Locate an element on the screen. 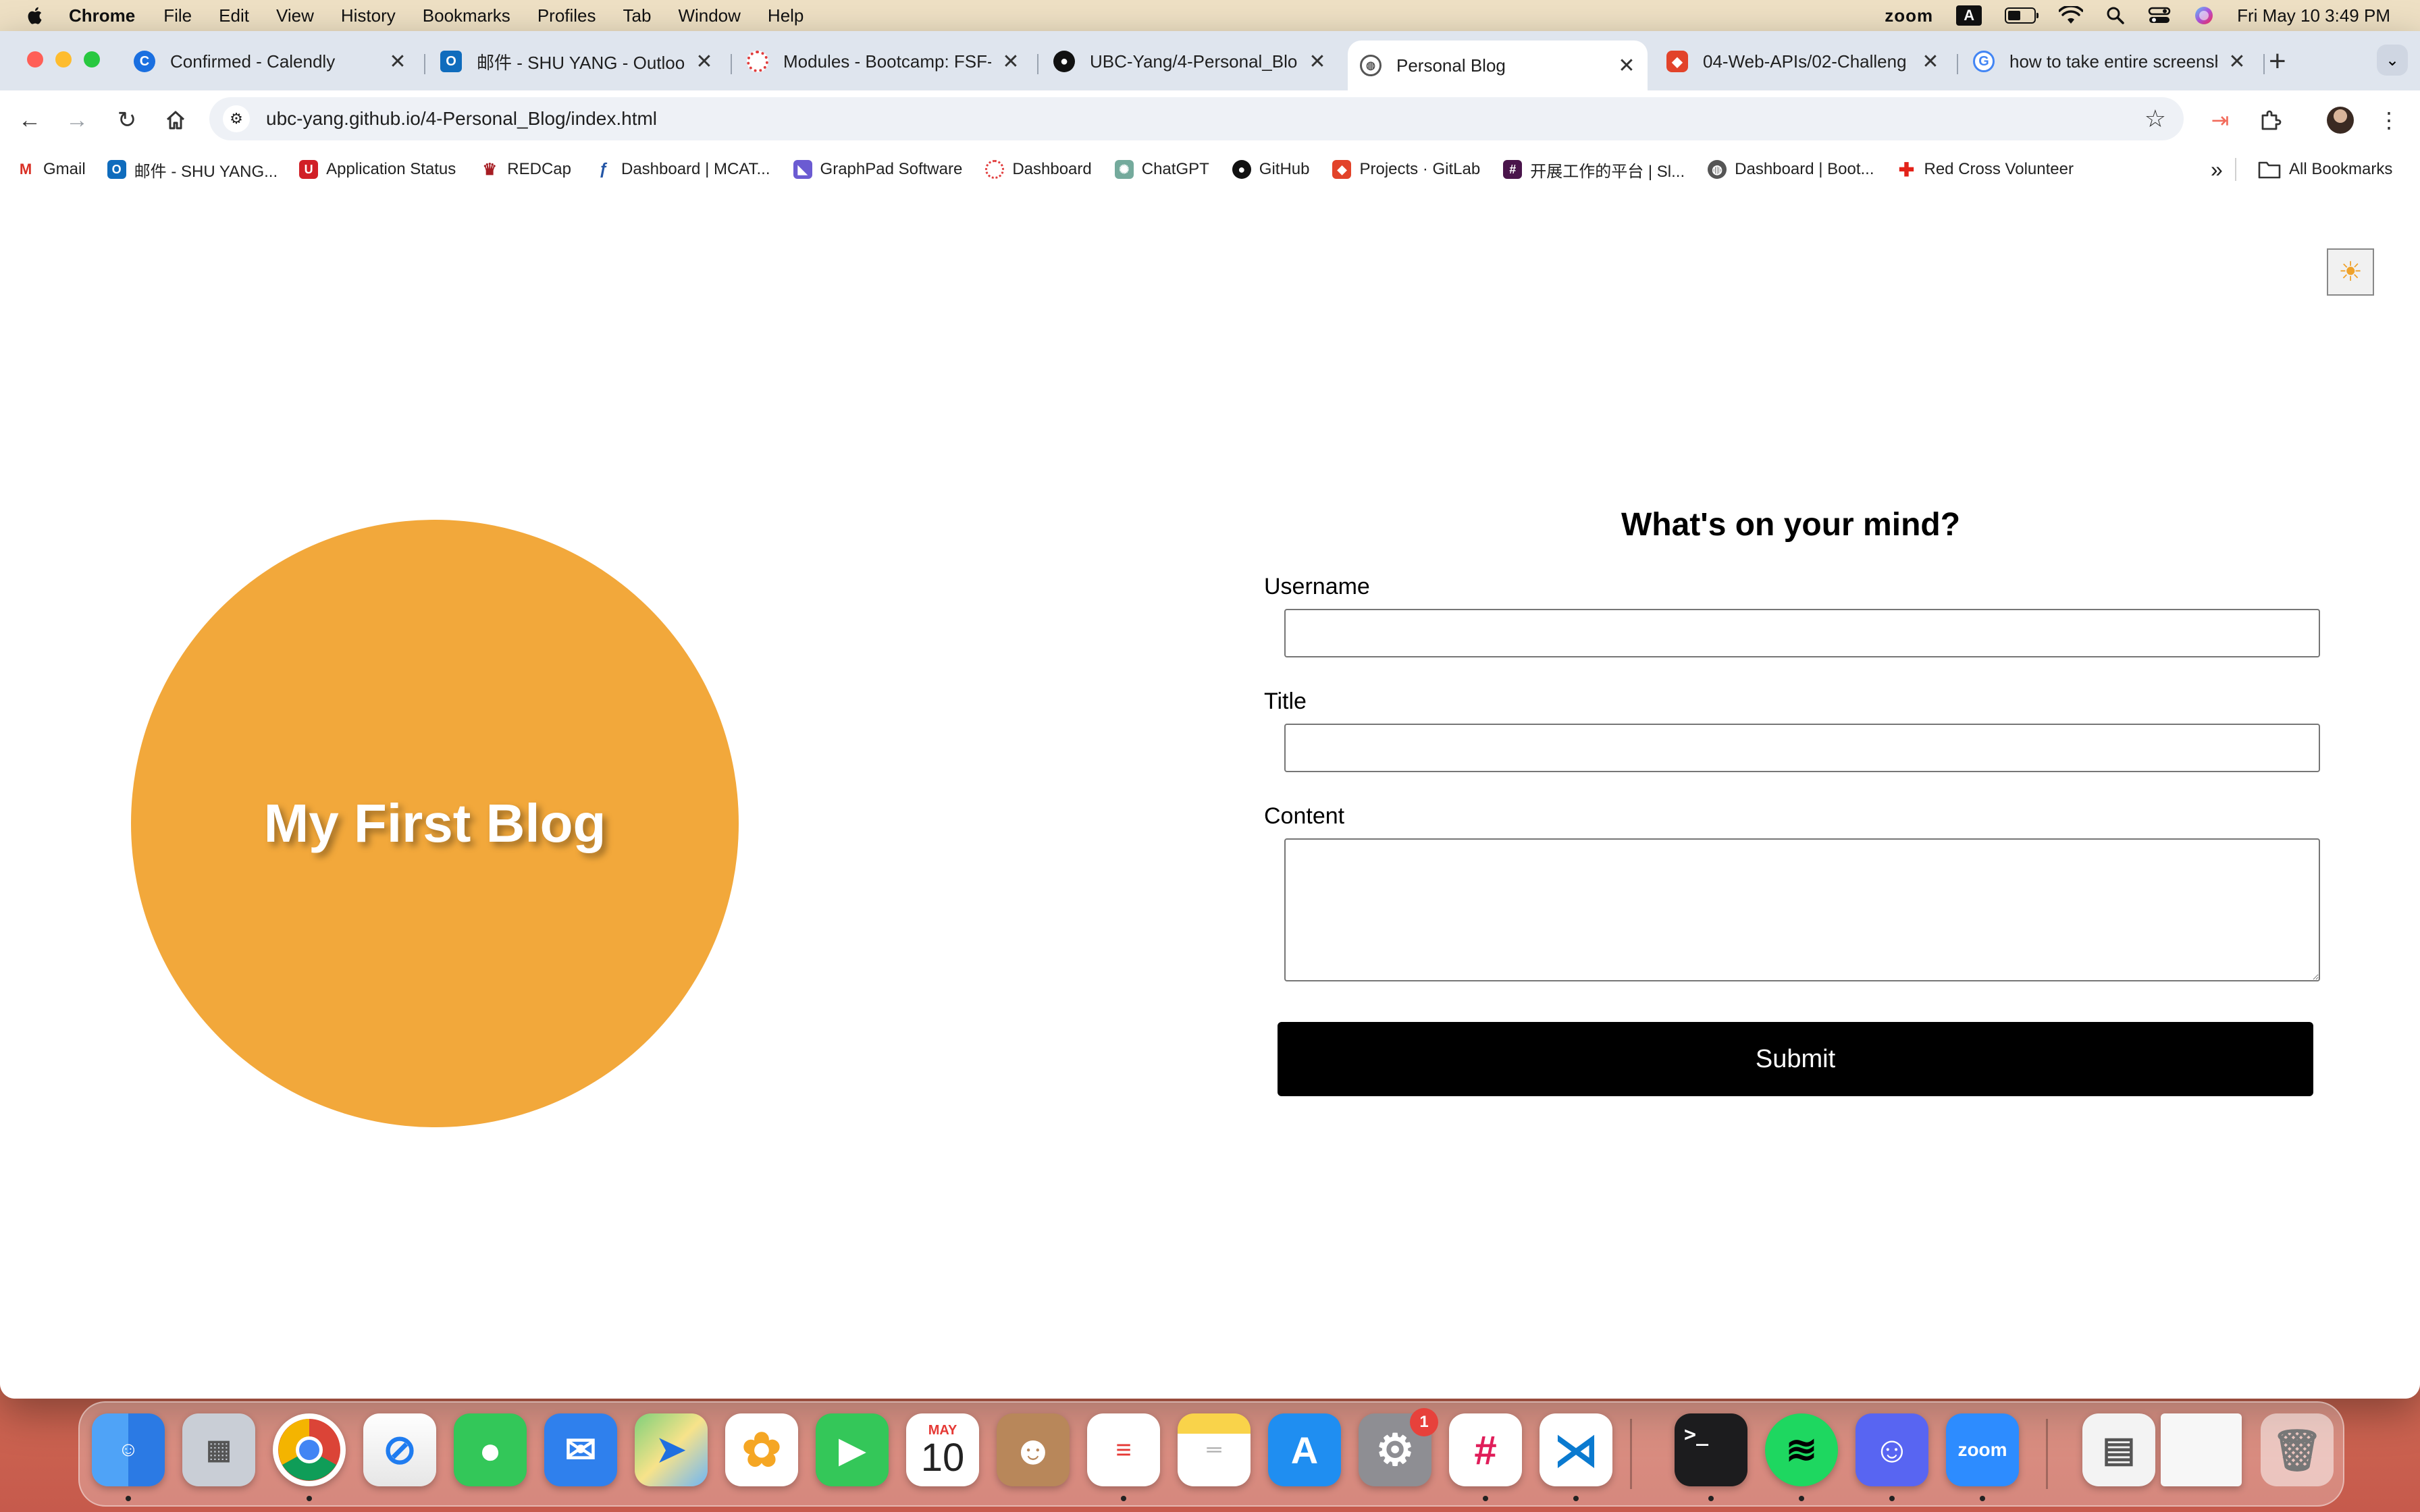 Image resolution: width=2420 pixels, height=1512 pixels. finder-icon: ☺ is located at coordinates (128, 1449).